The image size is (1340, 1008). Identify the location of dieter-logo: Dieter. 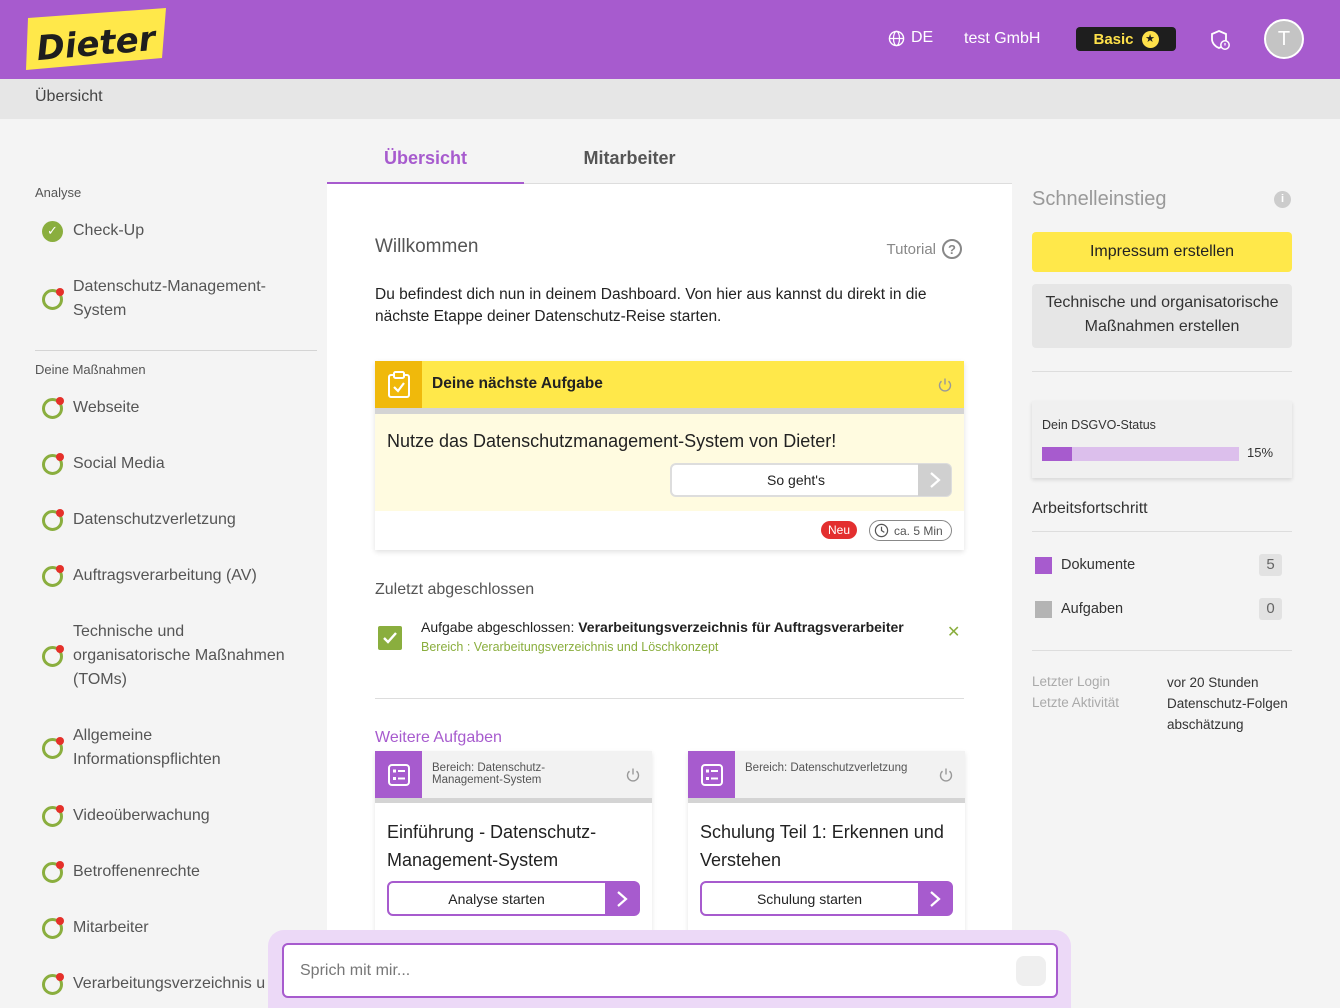
(97, 39).